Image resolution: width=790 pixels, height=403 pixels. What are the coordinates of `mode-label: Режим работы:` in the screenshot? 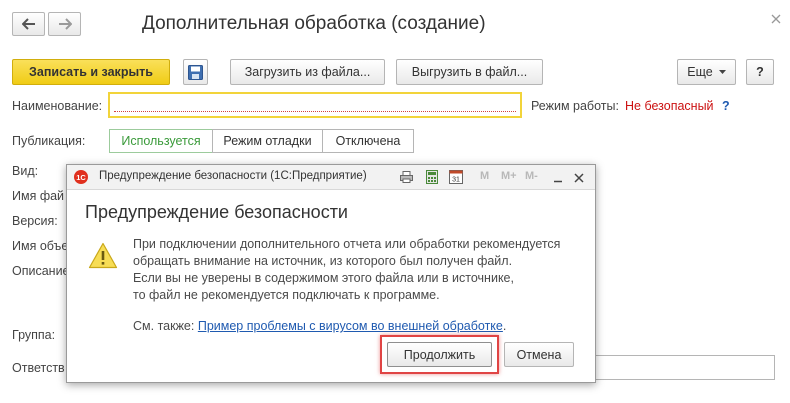 It's located at (575, 106).